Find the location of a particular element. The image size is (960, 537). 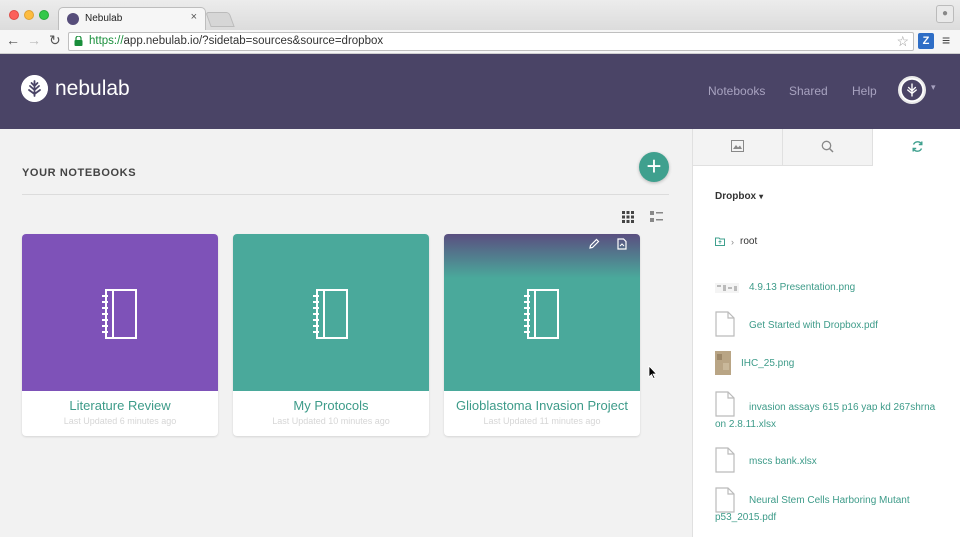

export-document-icon is located at coordinates (622, 244).